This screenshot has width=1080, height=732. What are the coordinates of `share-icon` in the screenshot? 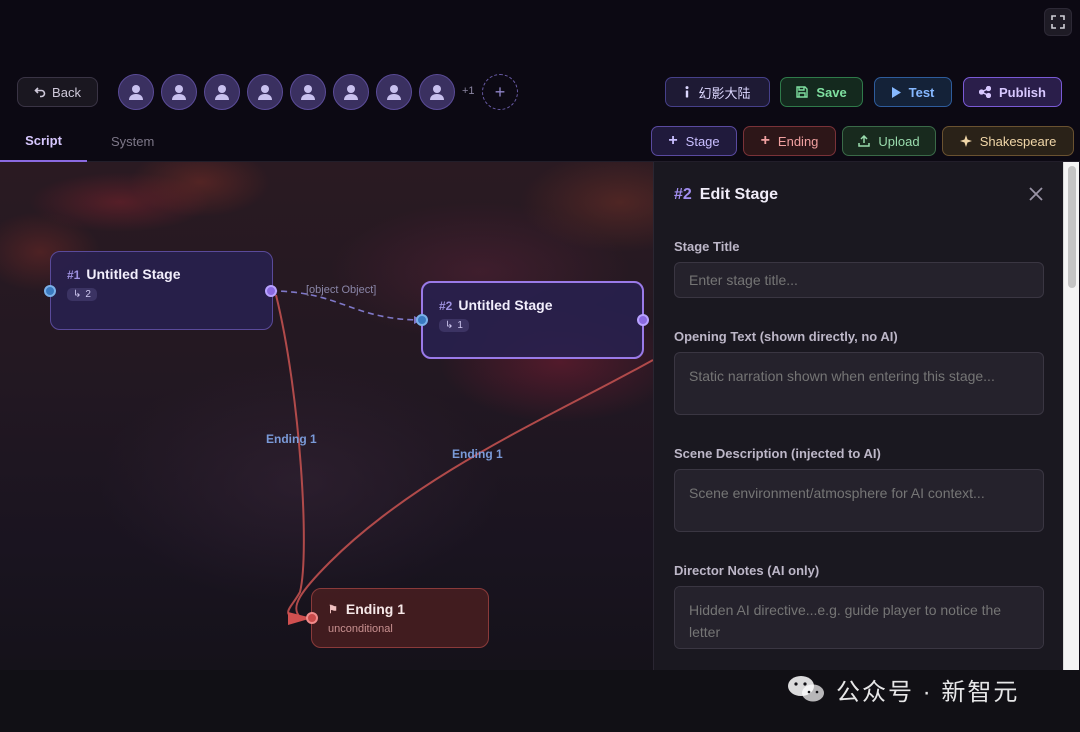 It's located at (985, 92).